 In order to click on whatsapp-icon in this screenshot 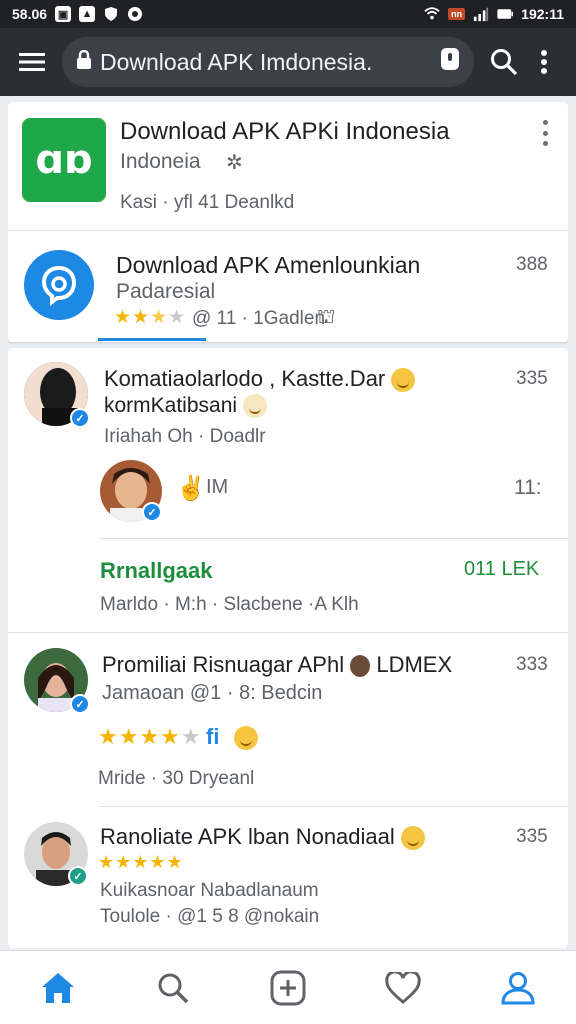, I will do `click(135, 14)`.